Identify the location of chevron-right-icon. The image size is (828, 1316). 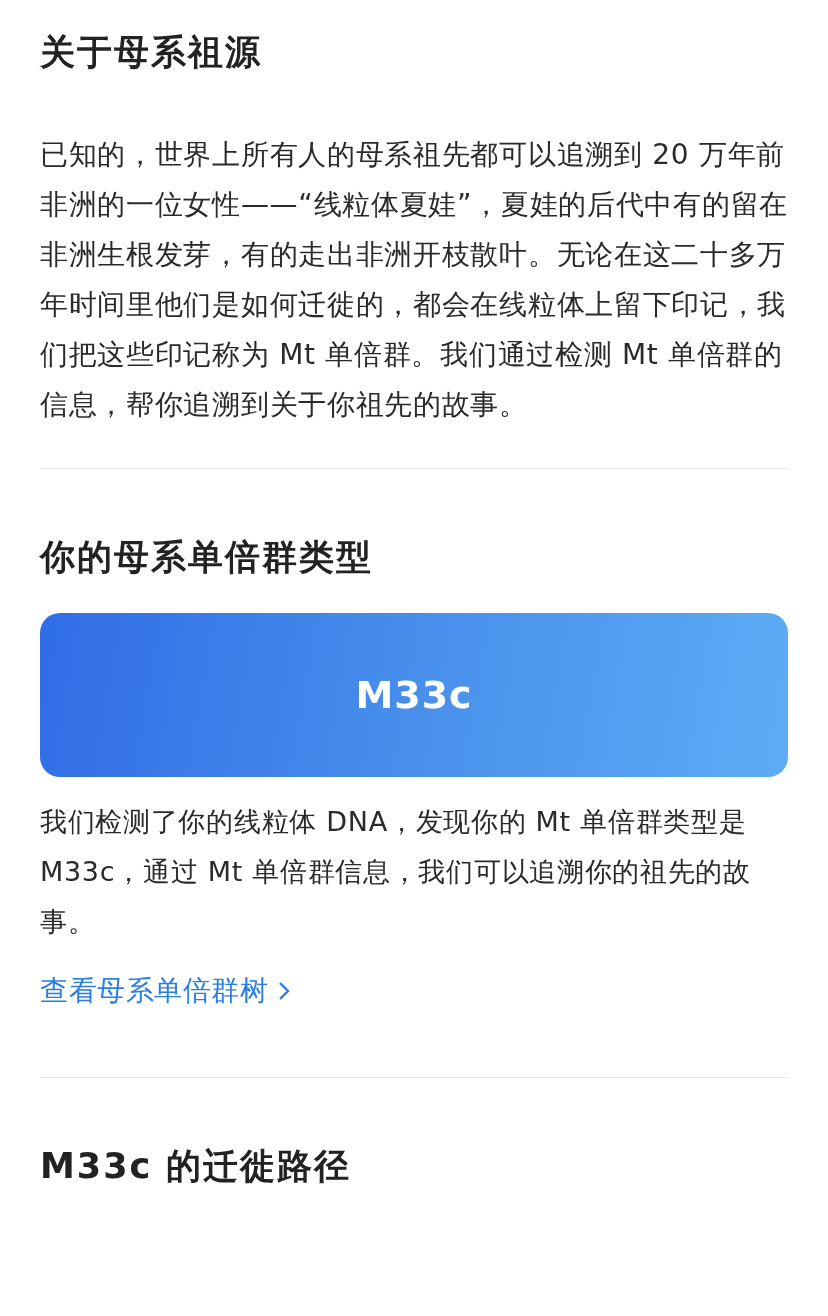
(284, 991).